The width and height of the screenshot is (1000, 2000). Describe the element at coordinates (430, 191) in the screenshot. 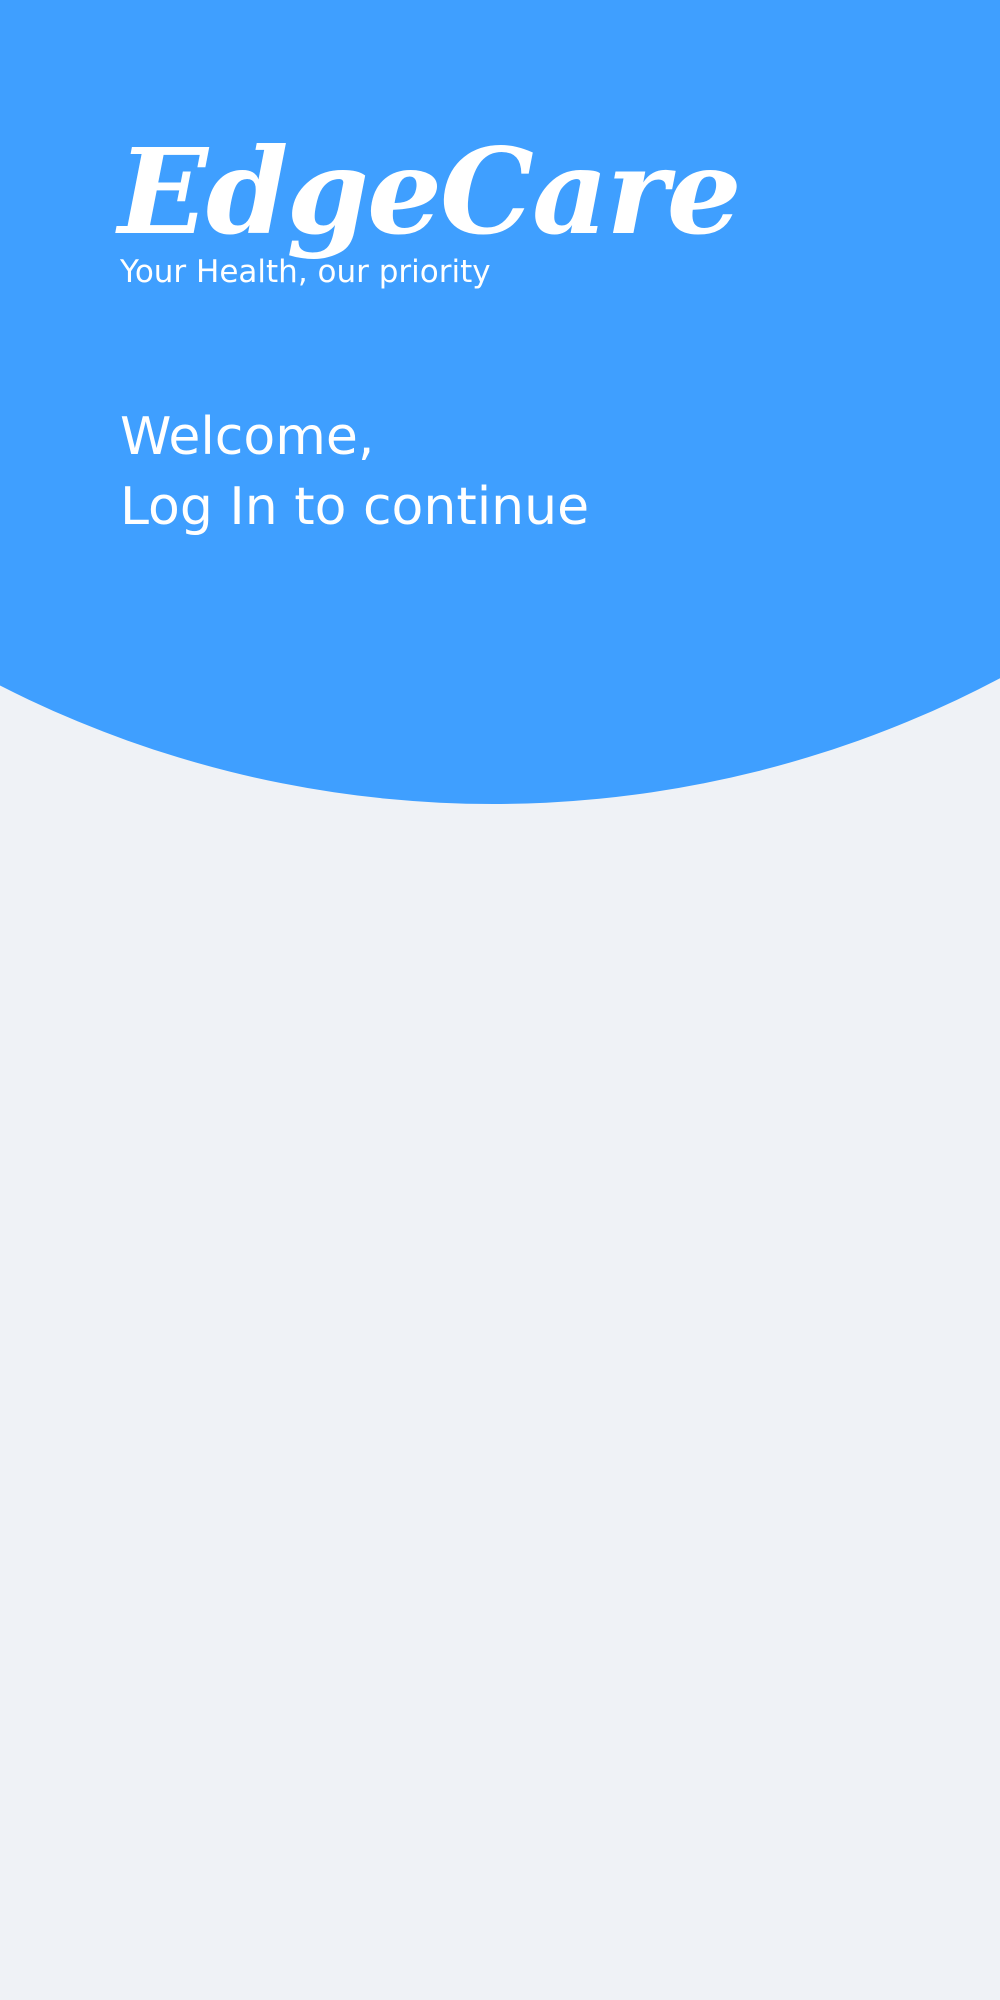

I see `app-logo: EdgeCare` at that location.